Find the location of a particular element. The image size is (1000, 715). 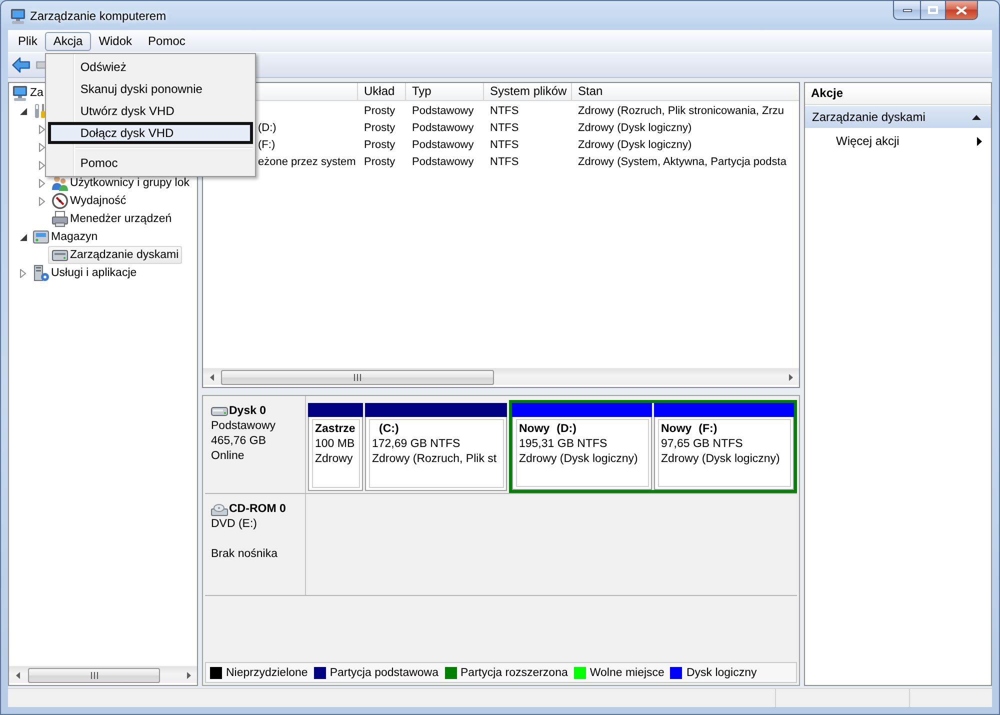

left-arrow-icon is located at coordinates (21, 65).